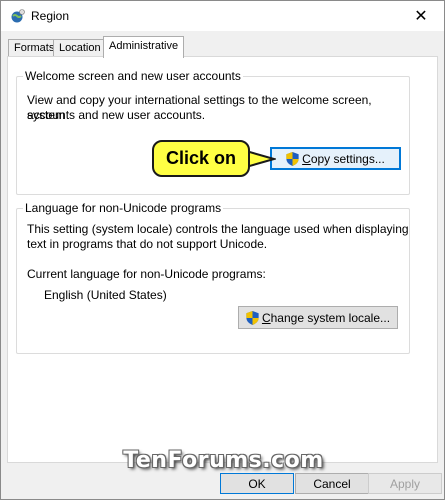  Describe the element at coordinates (18, 16) in the screenshot. I see `region-globe-icon` at that location.